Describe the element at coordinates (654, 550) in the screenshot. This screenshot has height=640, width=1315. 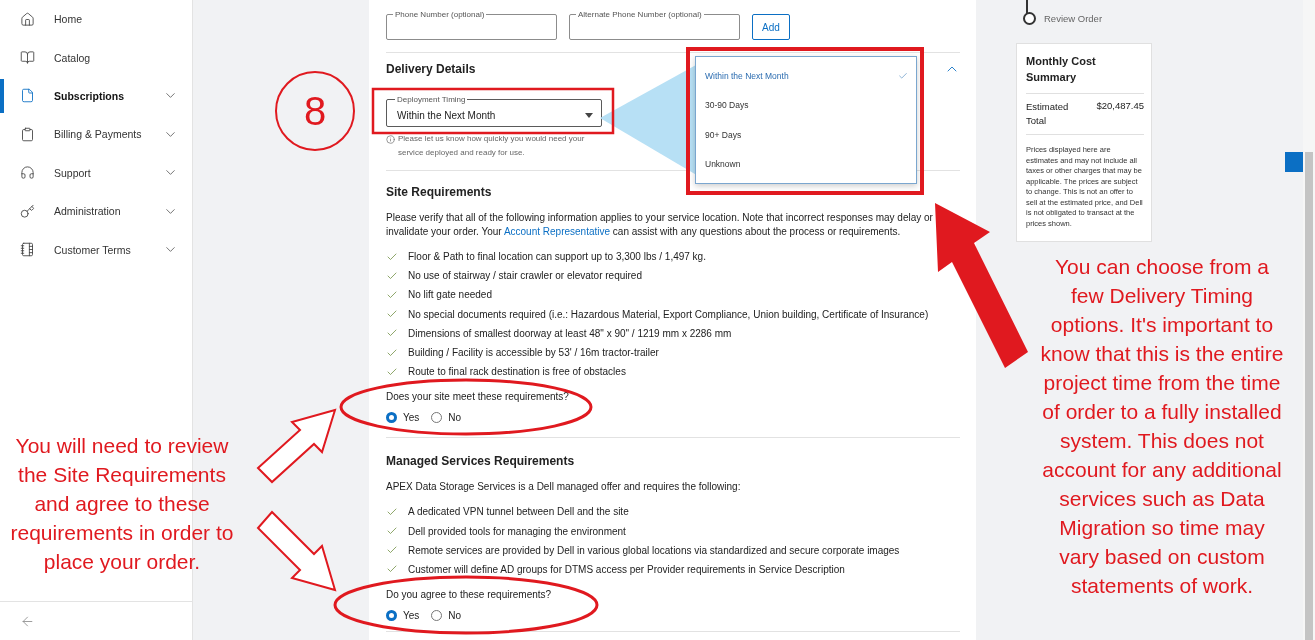
I see `requirement-text: Remote services are provided by Dell in various global locations via standardized and secure corporate images` at that location.